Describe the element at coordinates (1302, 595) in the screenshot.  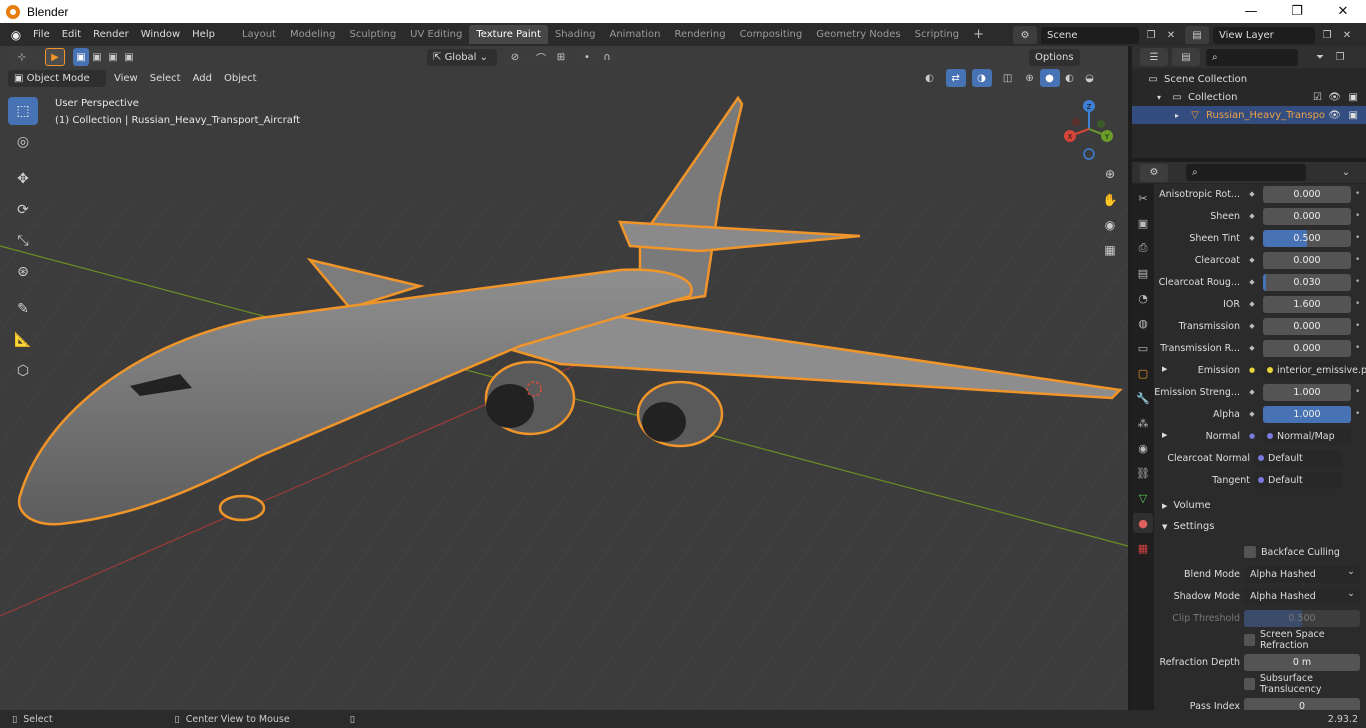
I see `shadow-mode-dropdown: Alpha Hashed` at that location.